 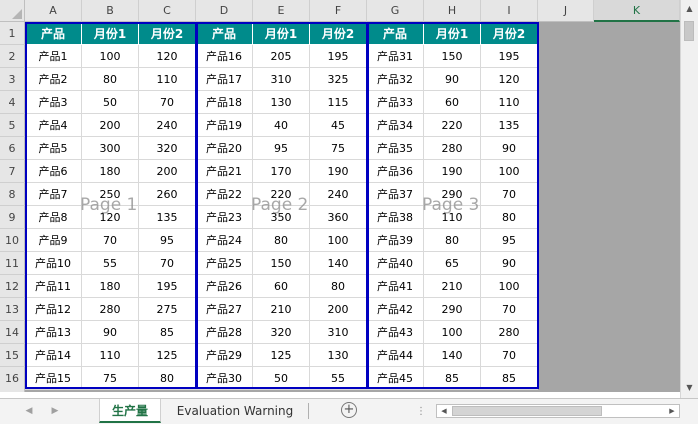 I want to click on table-cell: 110, so click(x=110, y=355).